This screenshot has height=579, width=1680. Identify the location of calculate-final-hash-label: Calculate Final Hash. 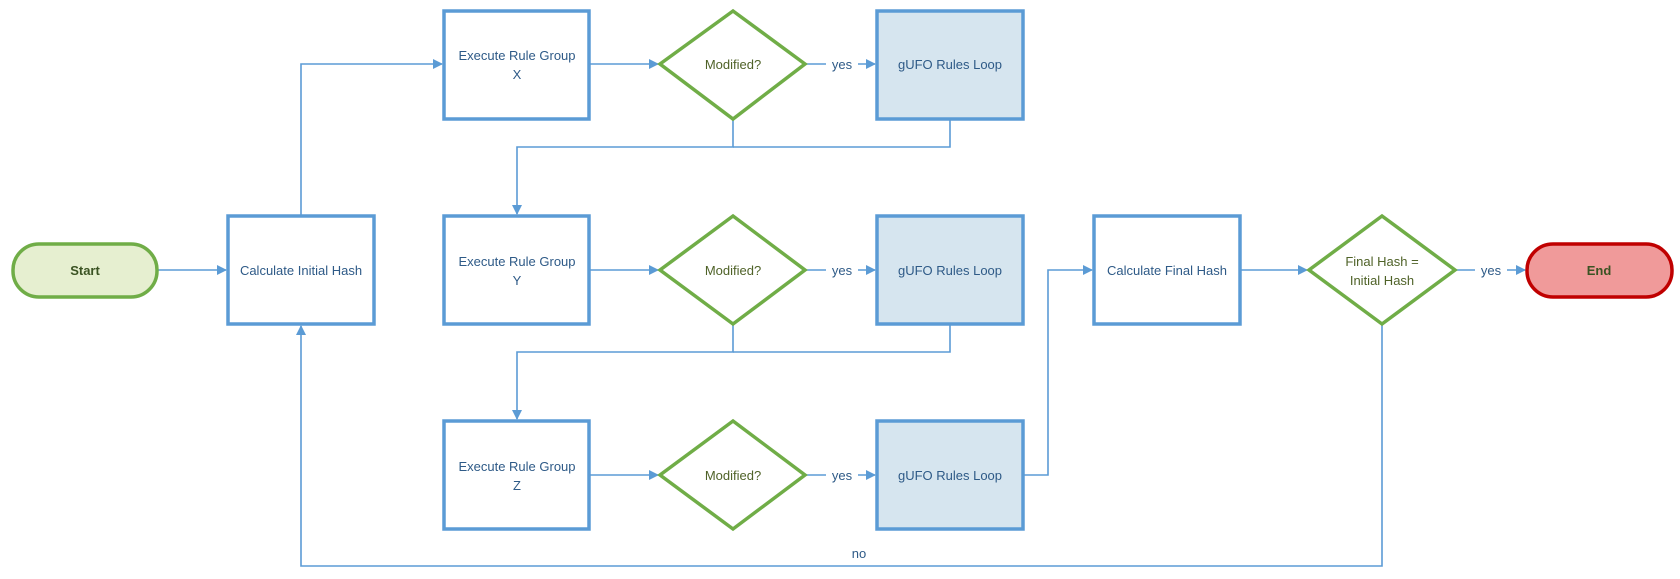
(1167, 270).